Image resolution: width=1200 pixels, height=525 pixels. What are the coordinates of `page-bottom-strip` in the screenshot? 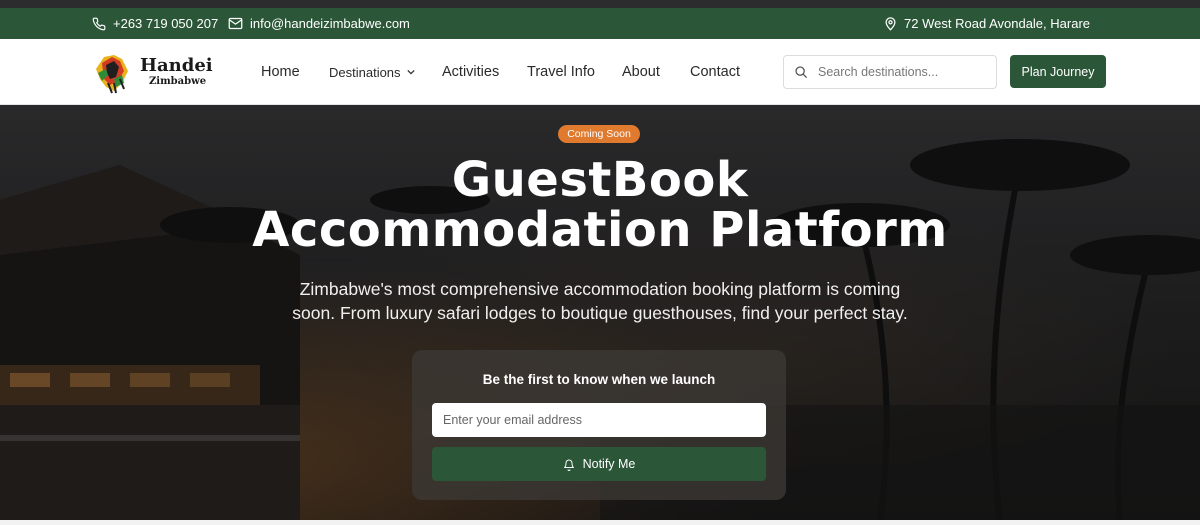 It's located at (600, 522).